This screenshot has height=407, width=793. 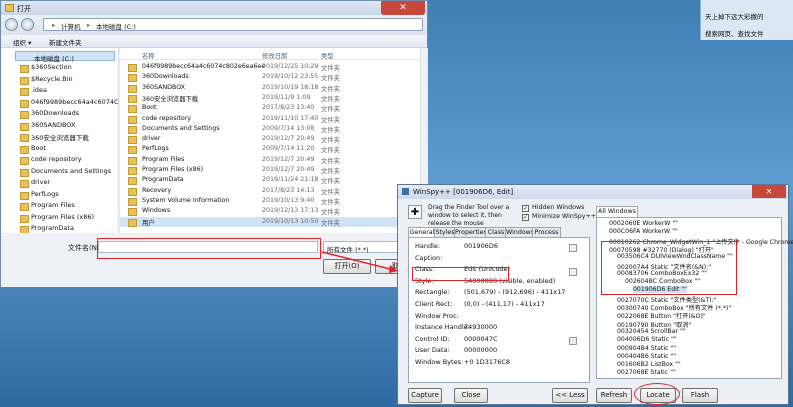 What do you see at coordinates (525, 217) in the screenshot?
I see `minimize-checkbox: ✓` at bounding box center [525, 217].